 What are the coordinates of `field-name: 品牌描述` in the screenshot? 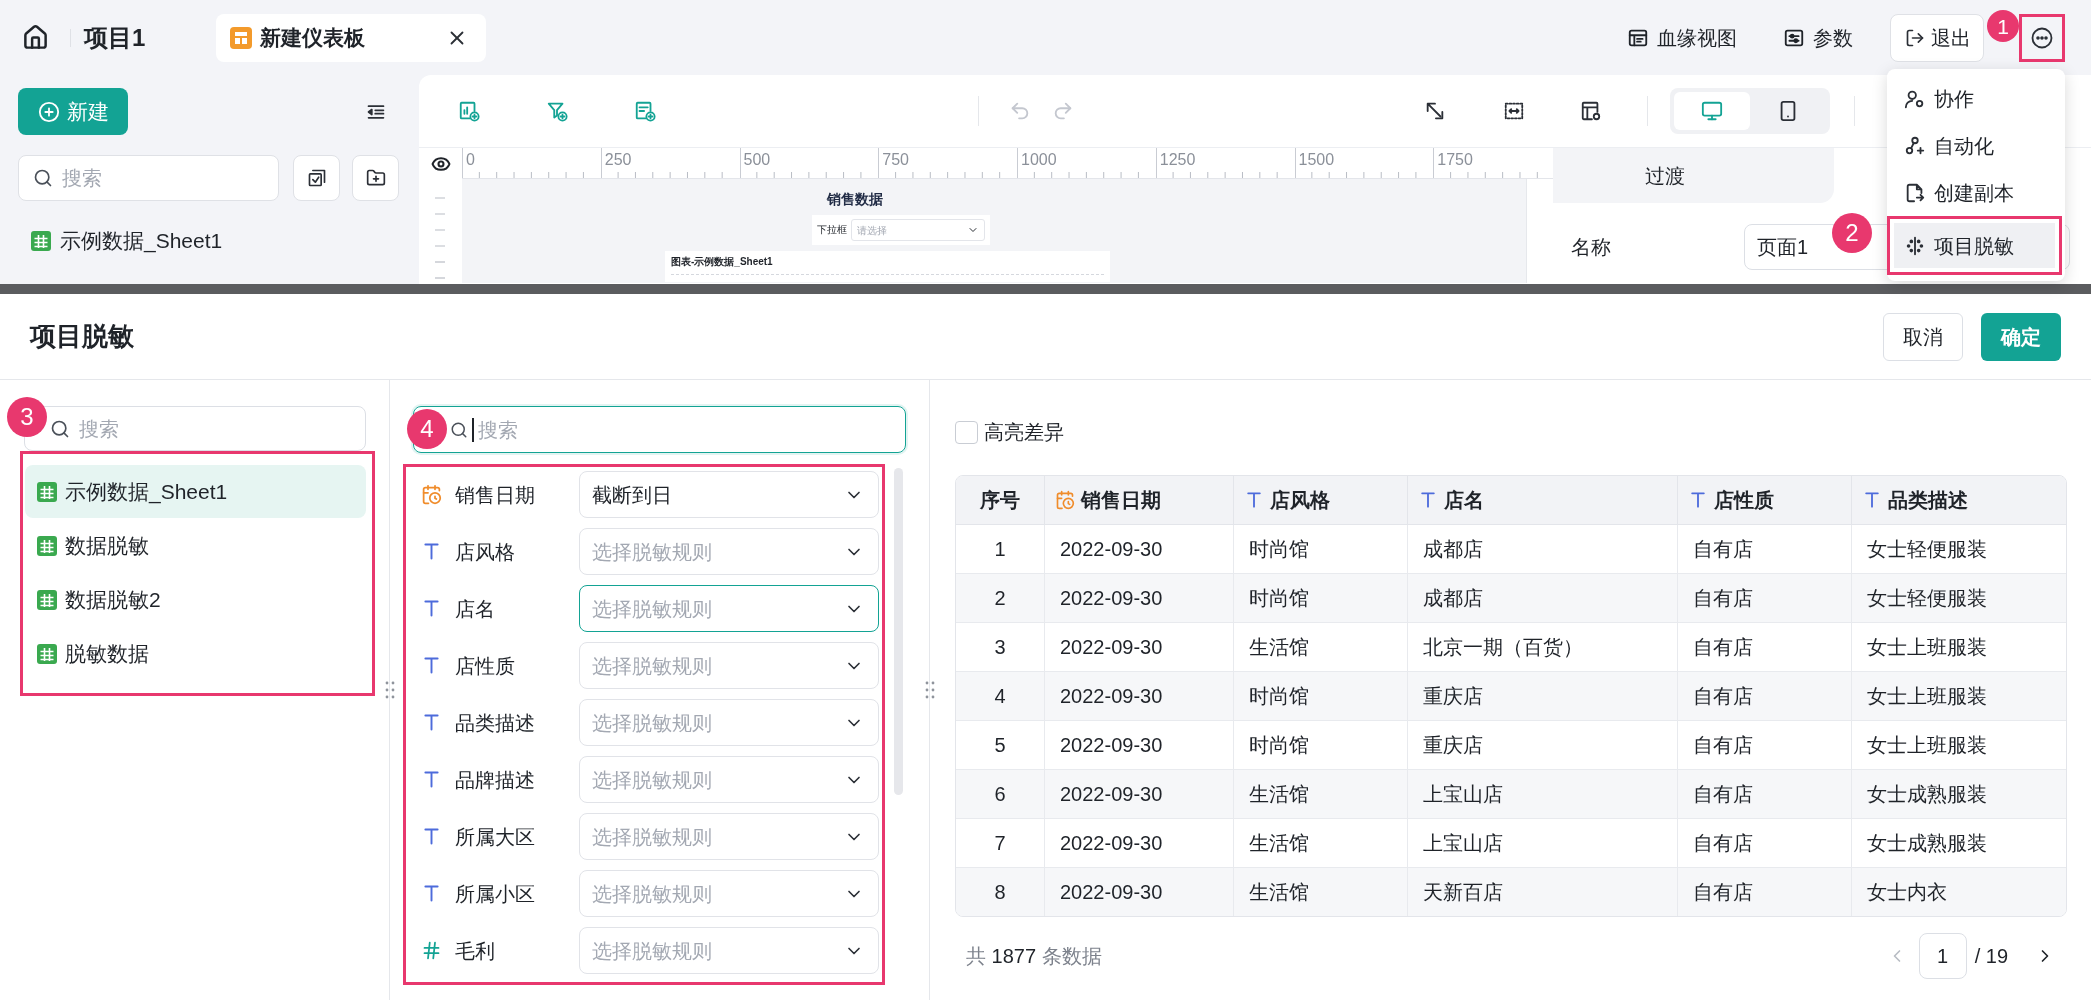 It's located at (495, 779).